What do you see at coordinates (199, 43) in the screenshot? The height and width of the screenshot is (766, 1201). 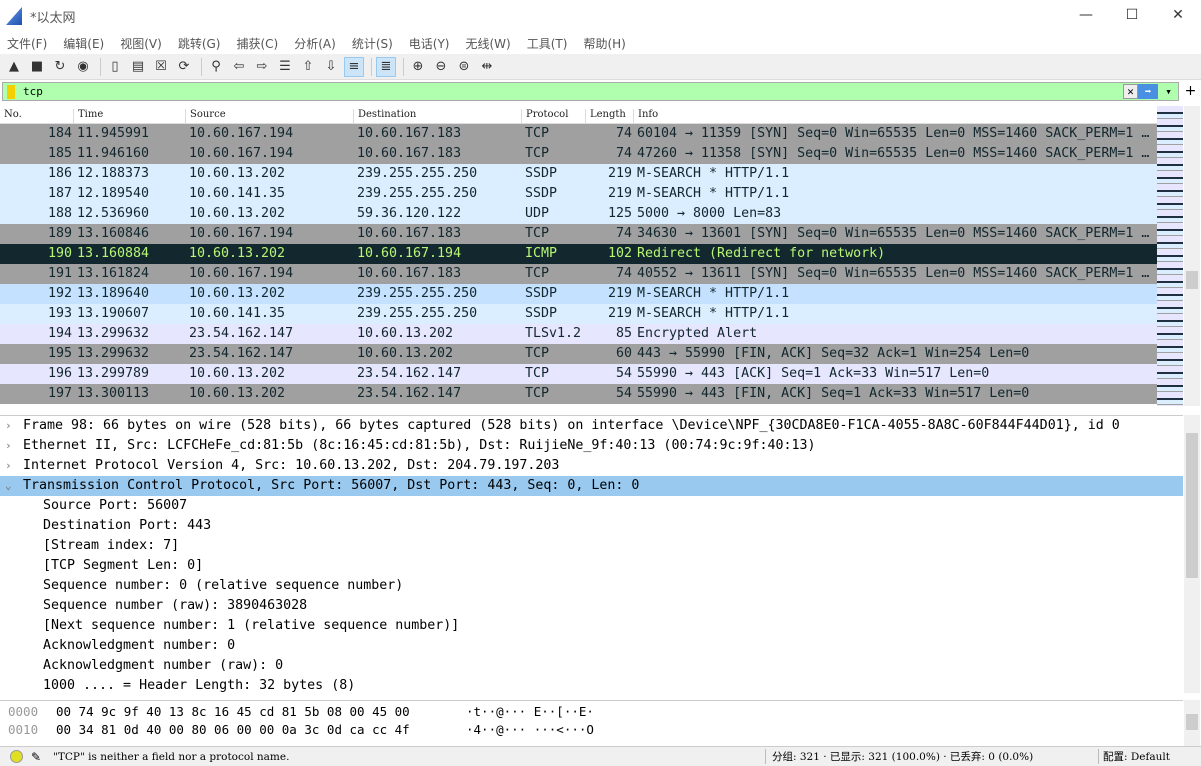 I see `menu-item: 跳转(G)` at bounding box center [199, 43].